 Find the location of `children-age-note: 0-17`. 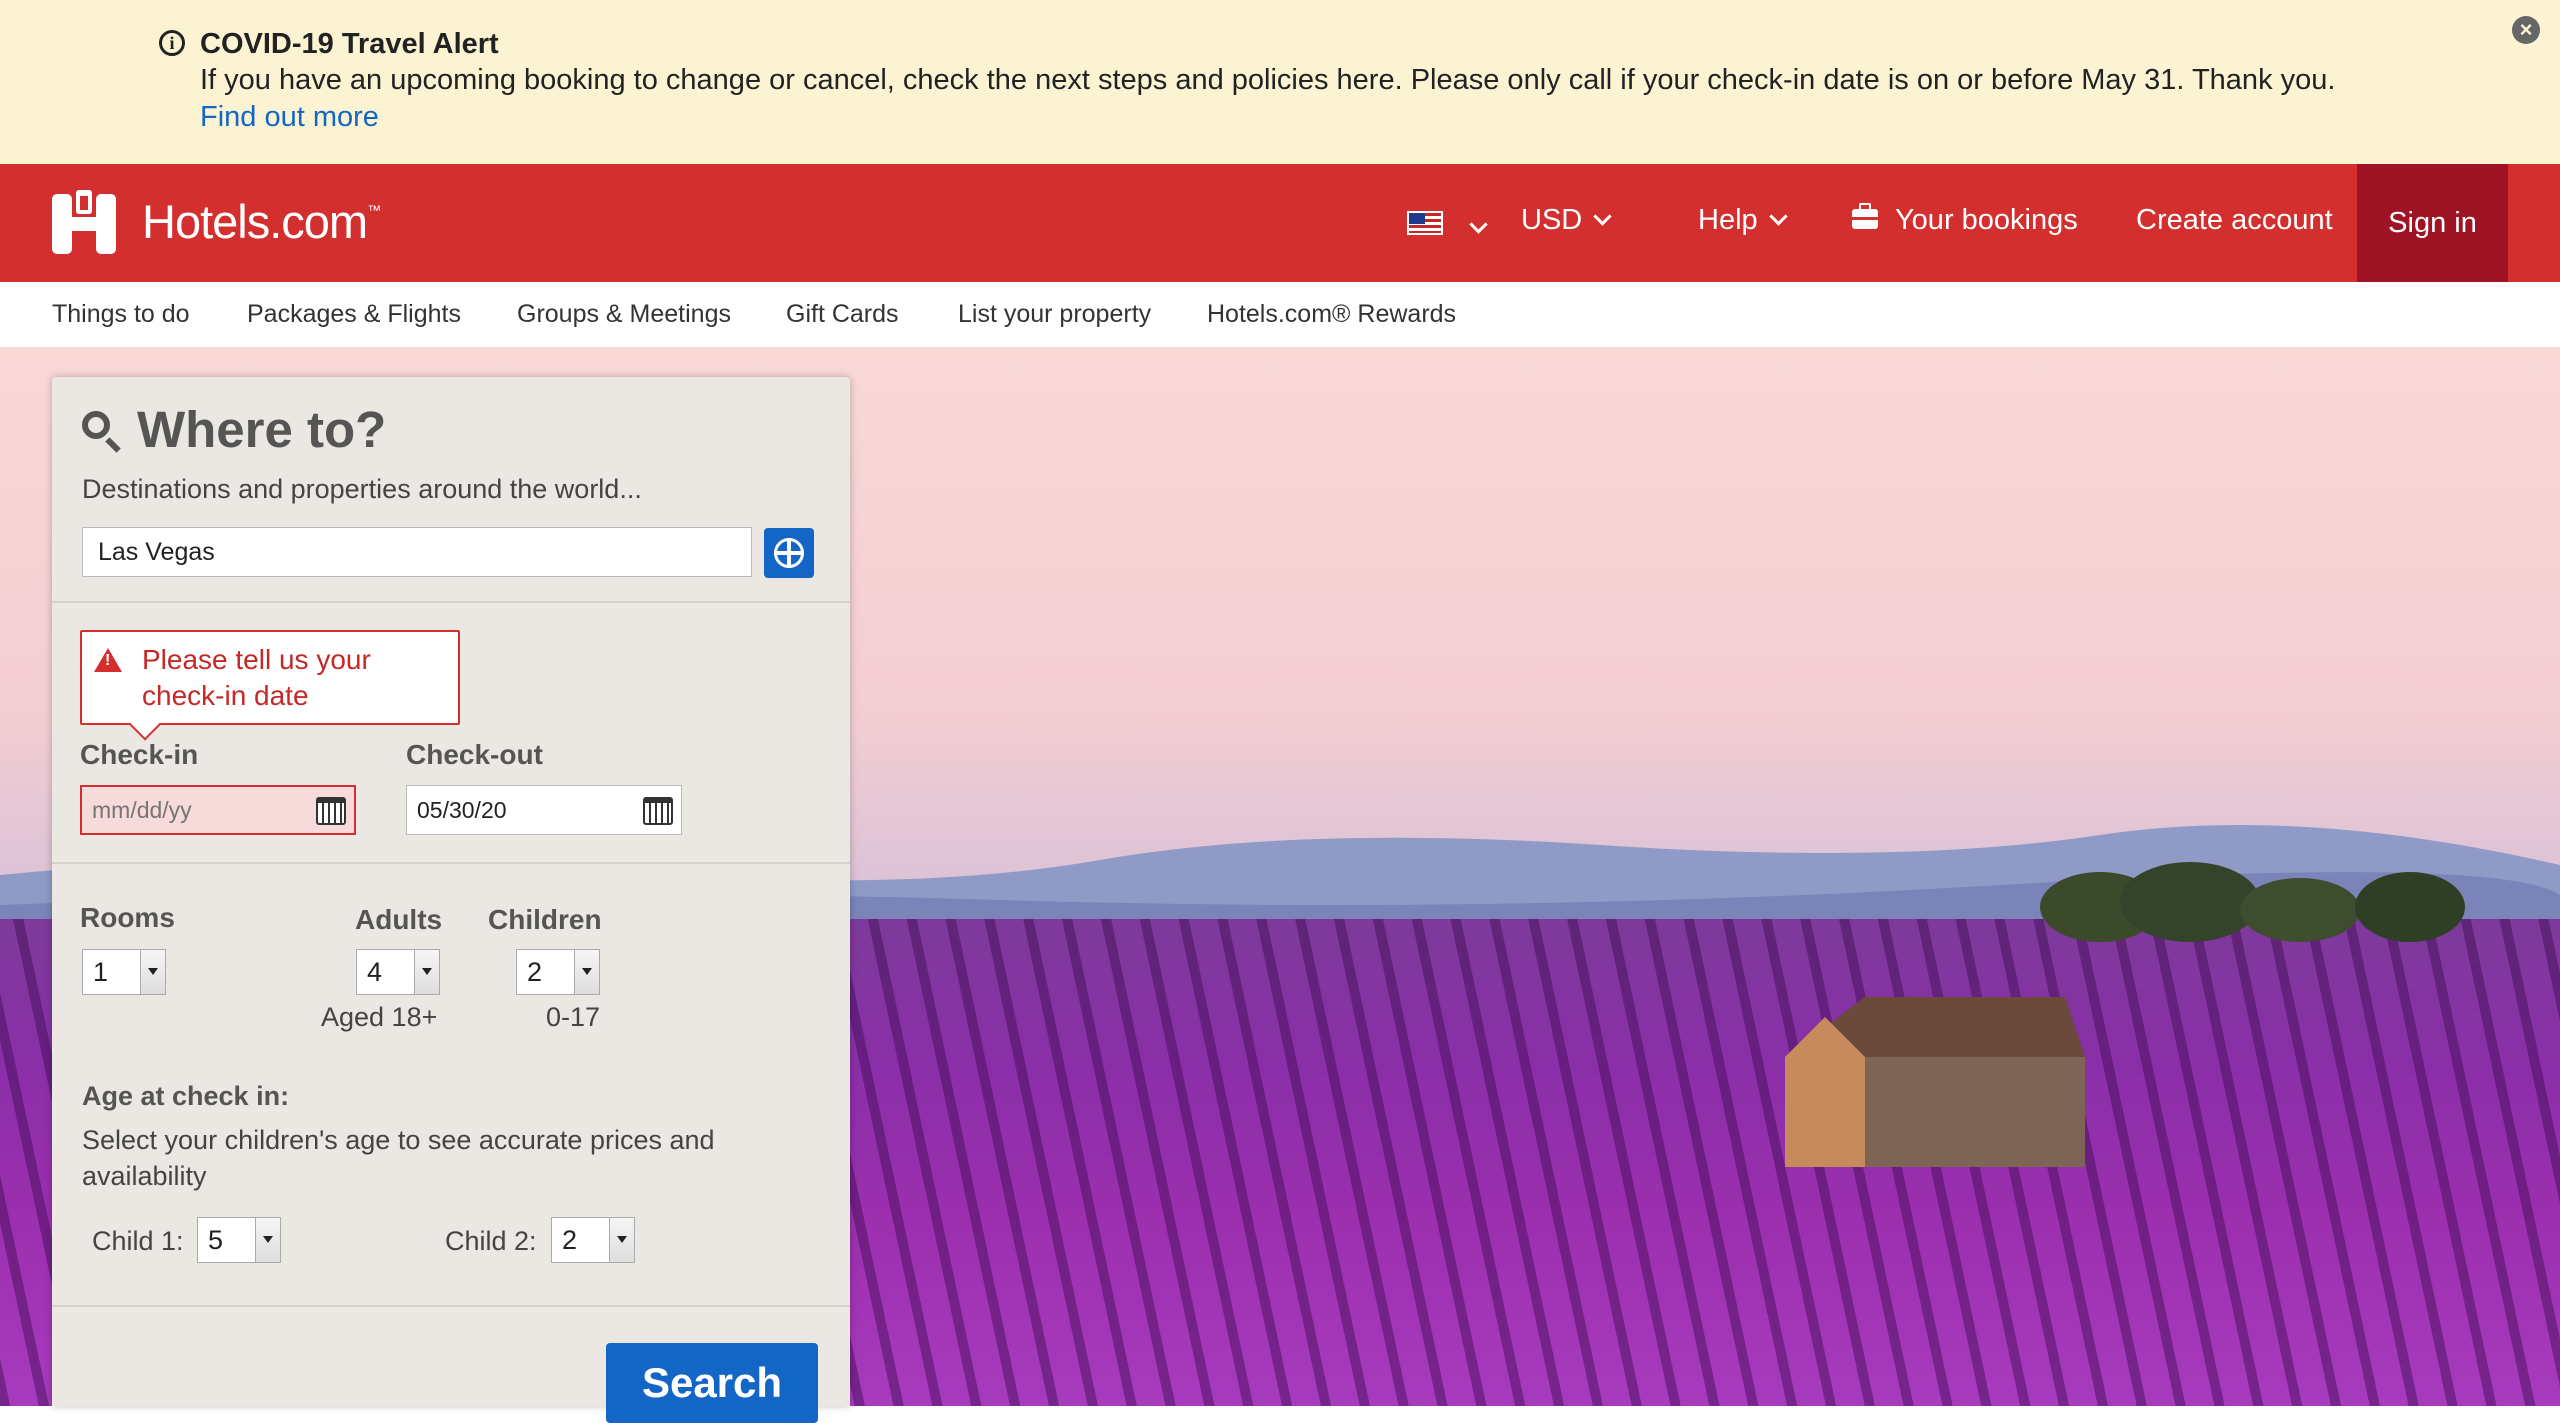

children-age-note: 0-17 is located at coordinates (573, 1017).